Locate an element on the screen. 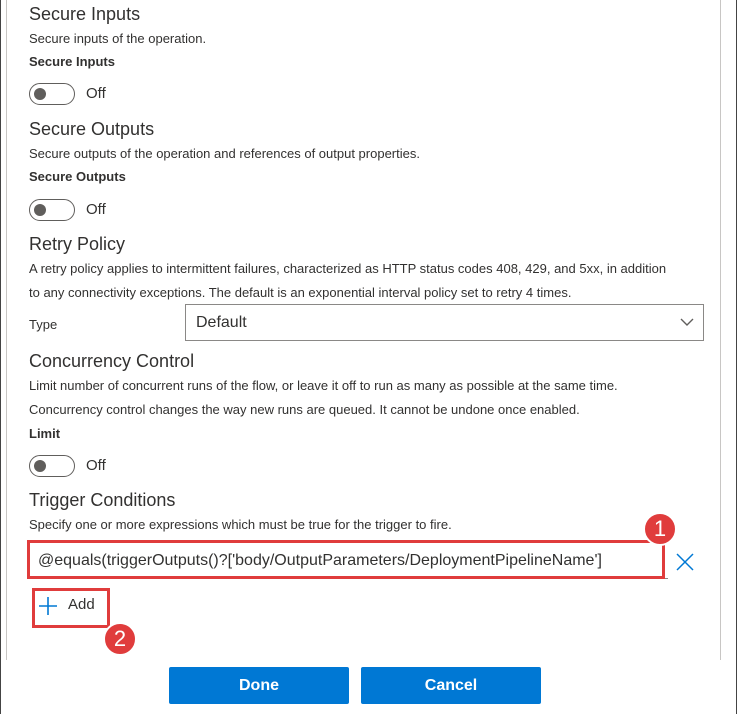 The width and height of the screenshot is (737, 714). plus-icon is located at coordinates (48, 606).